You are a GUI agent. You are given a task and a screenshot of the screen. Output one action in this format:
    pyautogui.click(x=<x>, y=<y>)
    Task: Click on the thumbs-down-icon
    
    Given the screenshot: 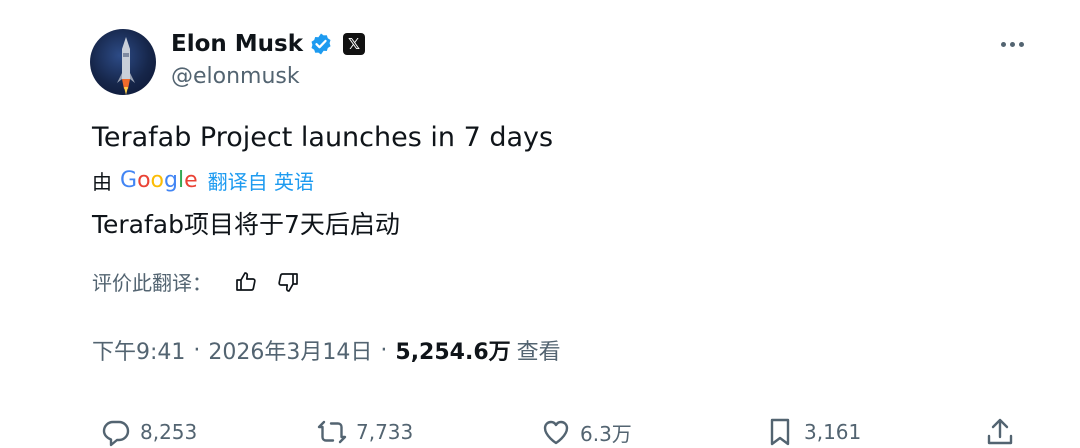 What is the action you would take?
    pyautogui.click(x=288, y=282)
    